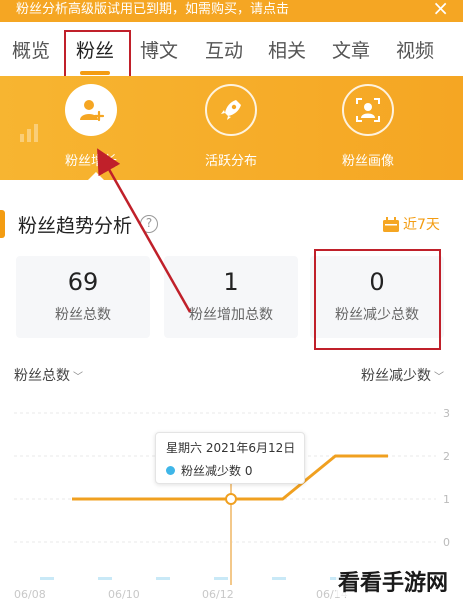  Describe the element at coordinates (393, 581) in the screenshot. I see `site-watermark: 看看手游网` at that location.